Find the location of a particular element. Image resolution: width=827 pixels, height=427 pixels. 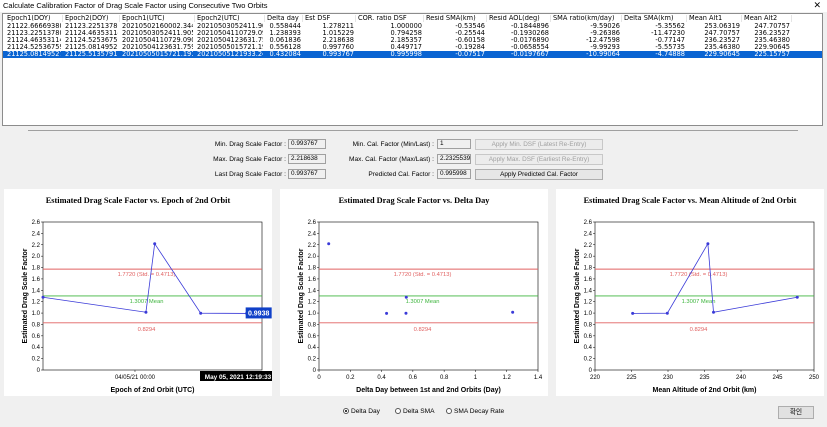

column-header: Est DSF is located at coordinates (329, 18).